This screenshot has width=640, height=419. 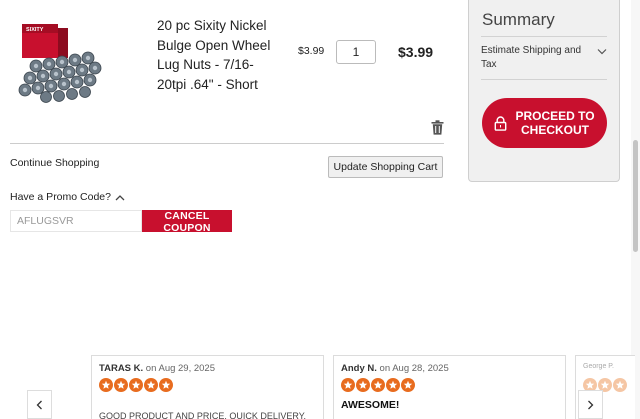 What do you see at coordinates (61, 62) in the screenshot?
I see `product-image: SIXITY` at bounding box center [61, 62].